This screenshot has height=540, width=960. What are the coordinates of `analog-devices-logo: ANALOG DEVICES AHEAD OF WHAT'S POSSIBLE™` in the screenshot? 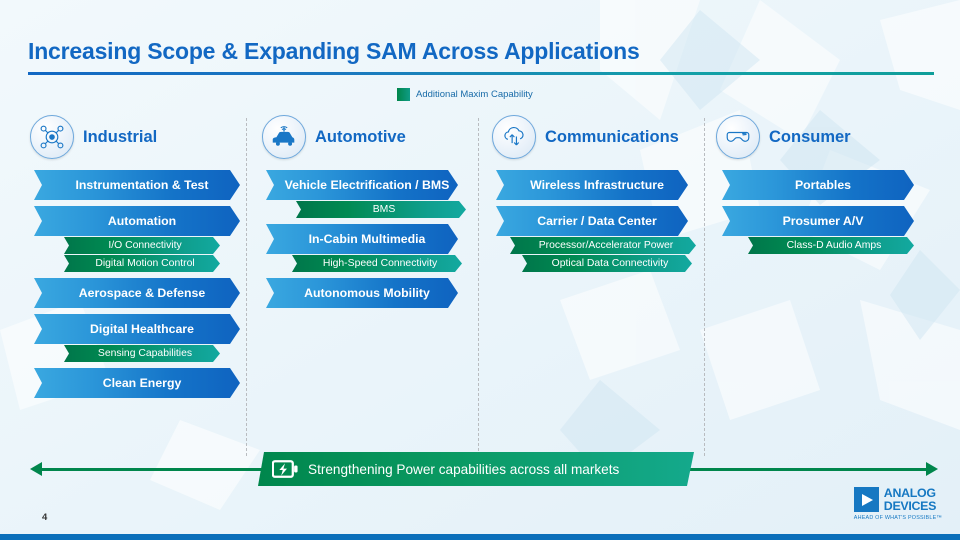 It's located at (897, 503).